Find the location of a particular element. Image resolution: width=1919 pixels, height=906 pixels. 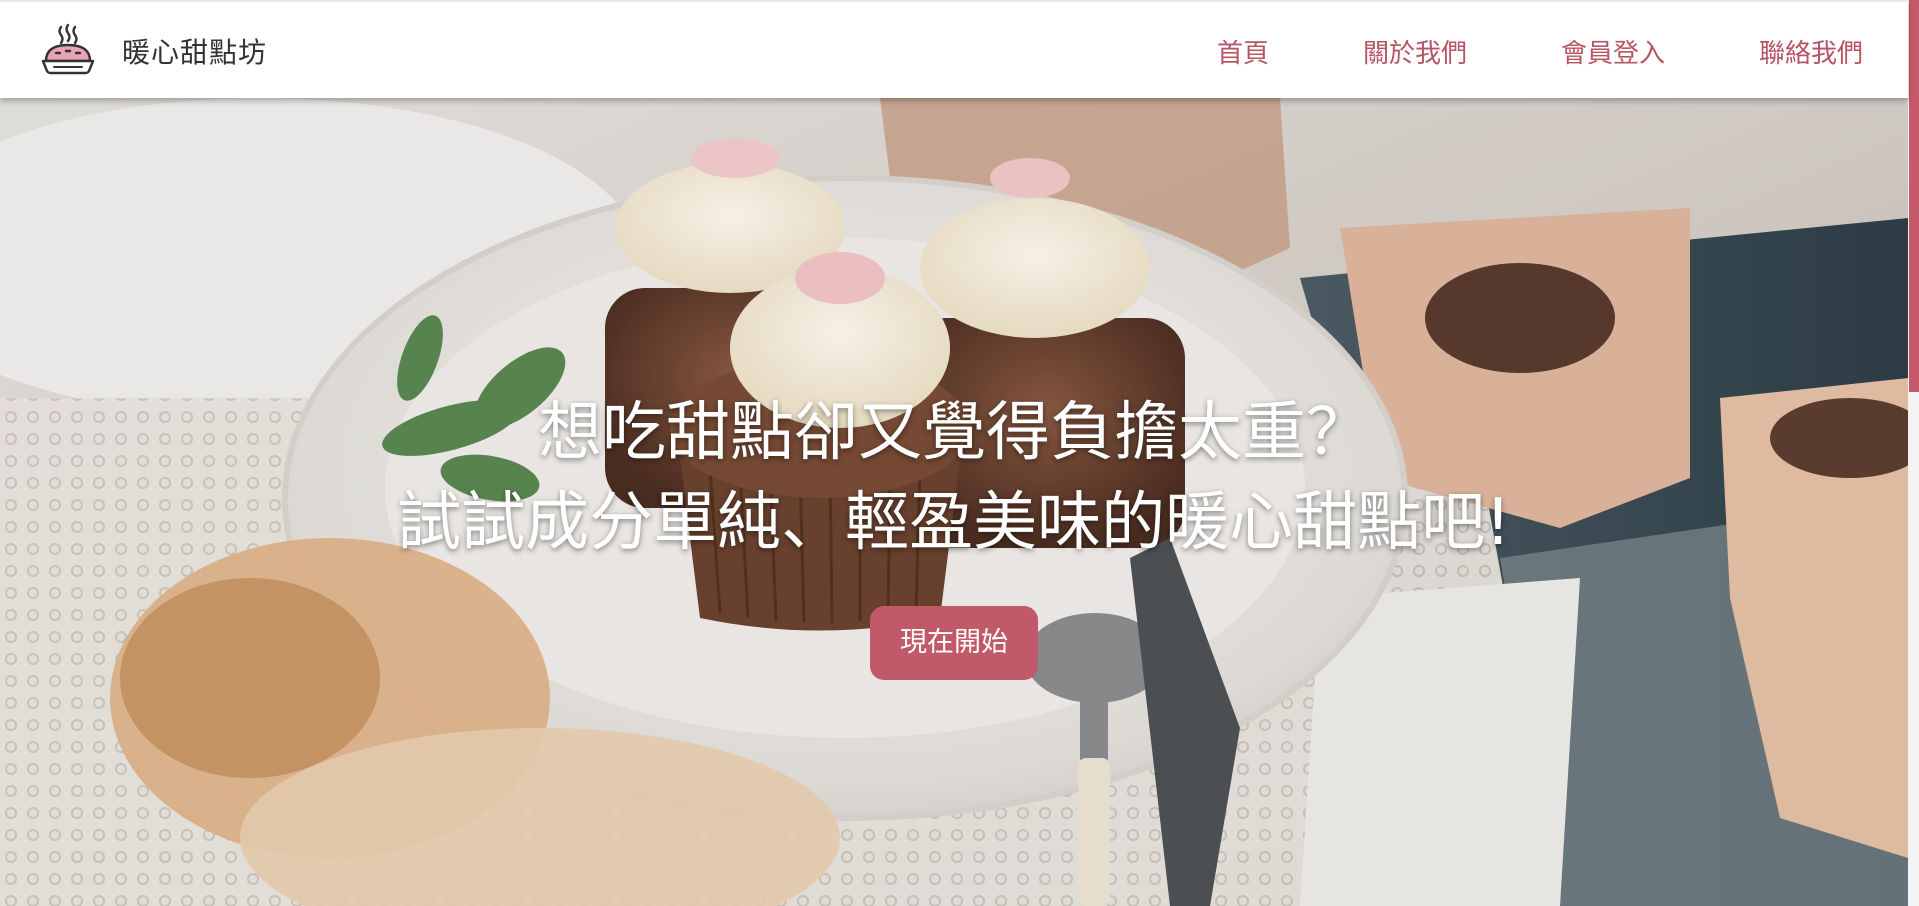

nav-item-about: 關於我們 is located at coordinates (1415, 51).